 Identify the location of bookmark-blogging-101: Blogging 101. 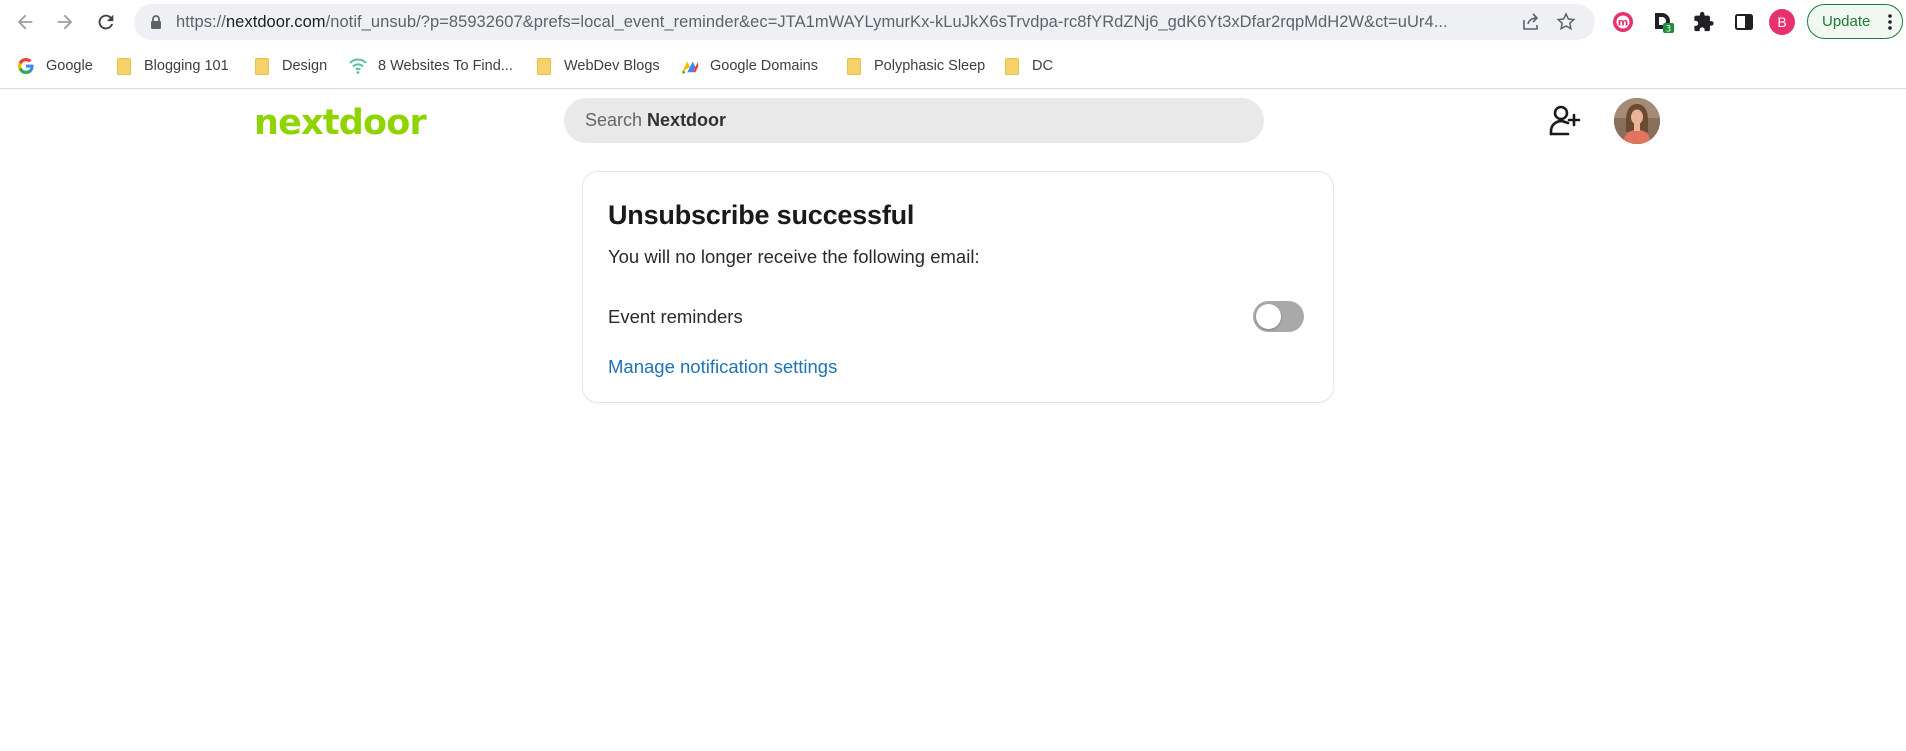
(172, 66).